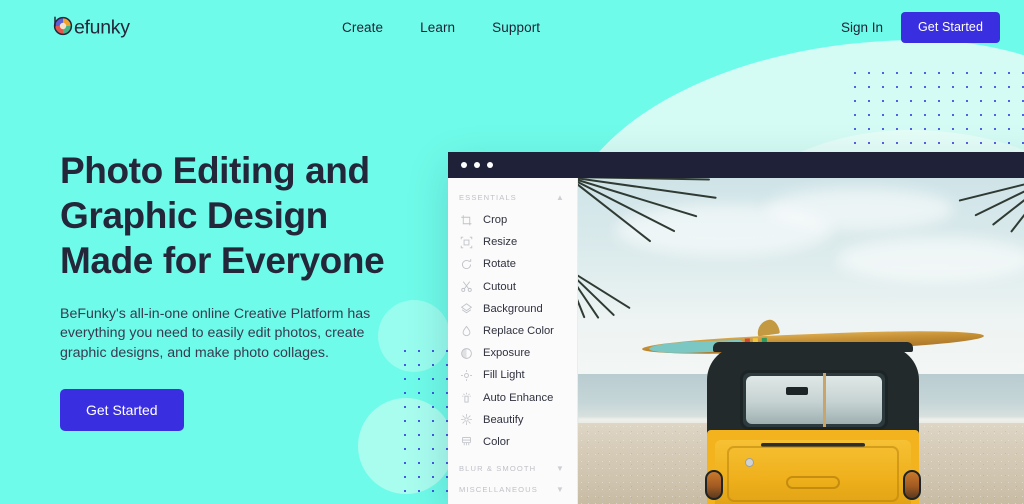 This screenshot has height=504, width=1024. What do you see at coordinates (466, 397) in the screenshot?
I see `auto-enhance-icon` at bounding box center [466, 397].